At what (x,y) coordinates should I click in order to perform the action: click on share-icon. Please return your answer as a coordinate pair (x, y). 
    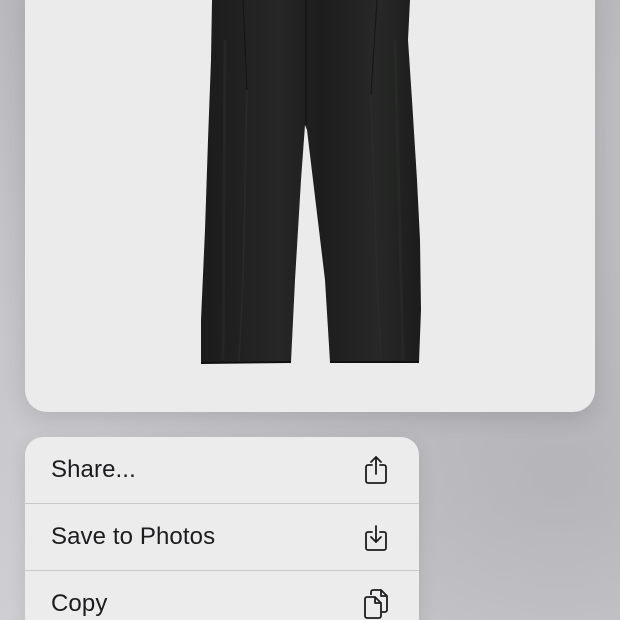
    Looking at the image, I should click on (376, 470).